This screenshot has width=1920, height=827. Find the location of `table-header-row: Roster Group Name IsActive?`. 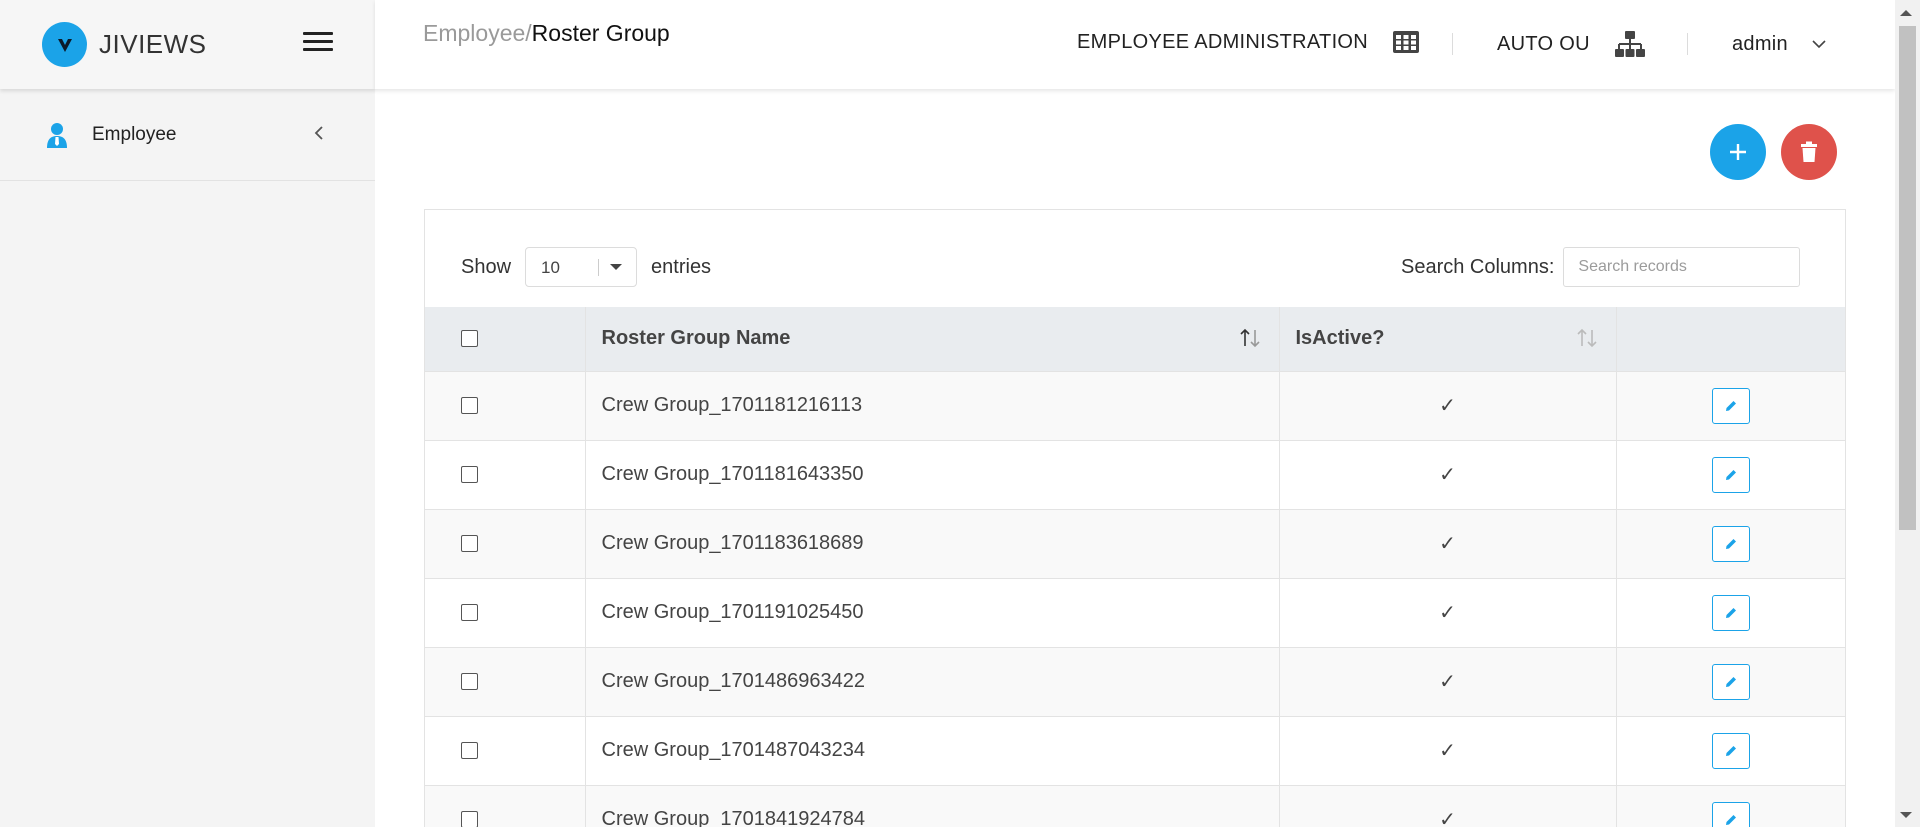

table-header-row: Roster Group Name IsActive? is located at coordinates (1135, 339).